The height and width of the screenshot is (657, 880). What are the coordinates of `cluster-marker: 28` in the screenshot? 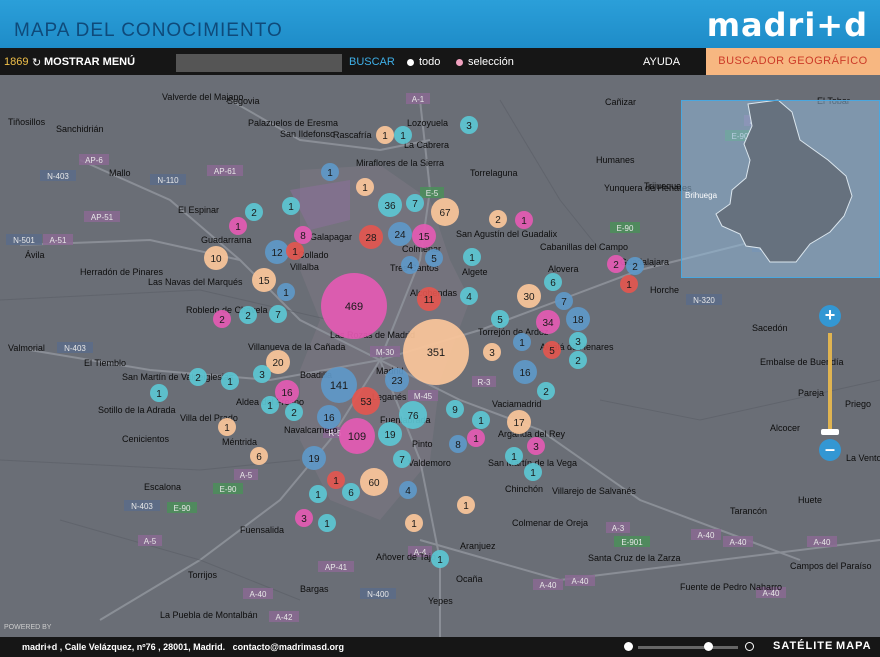 It's located at (371, 237).